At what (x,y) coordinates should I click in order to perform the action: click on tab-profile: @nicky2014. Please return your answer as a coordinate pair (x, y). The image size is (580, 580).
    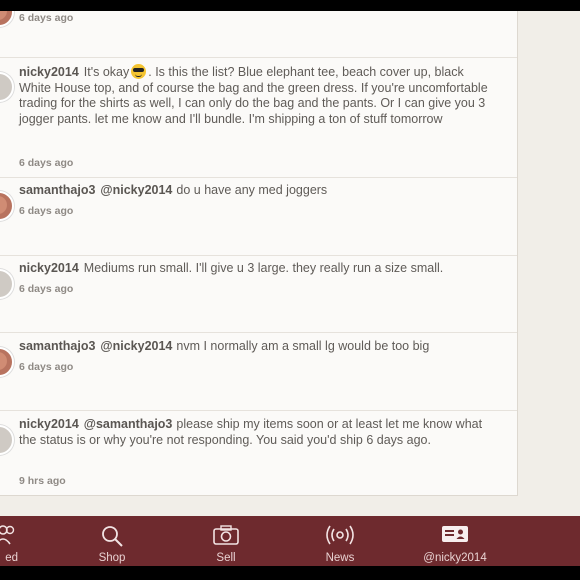
    Looking at the image, I should click on (455, 541).